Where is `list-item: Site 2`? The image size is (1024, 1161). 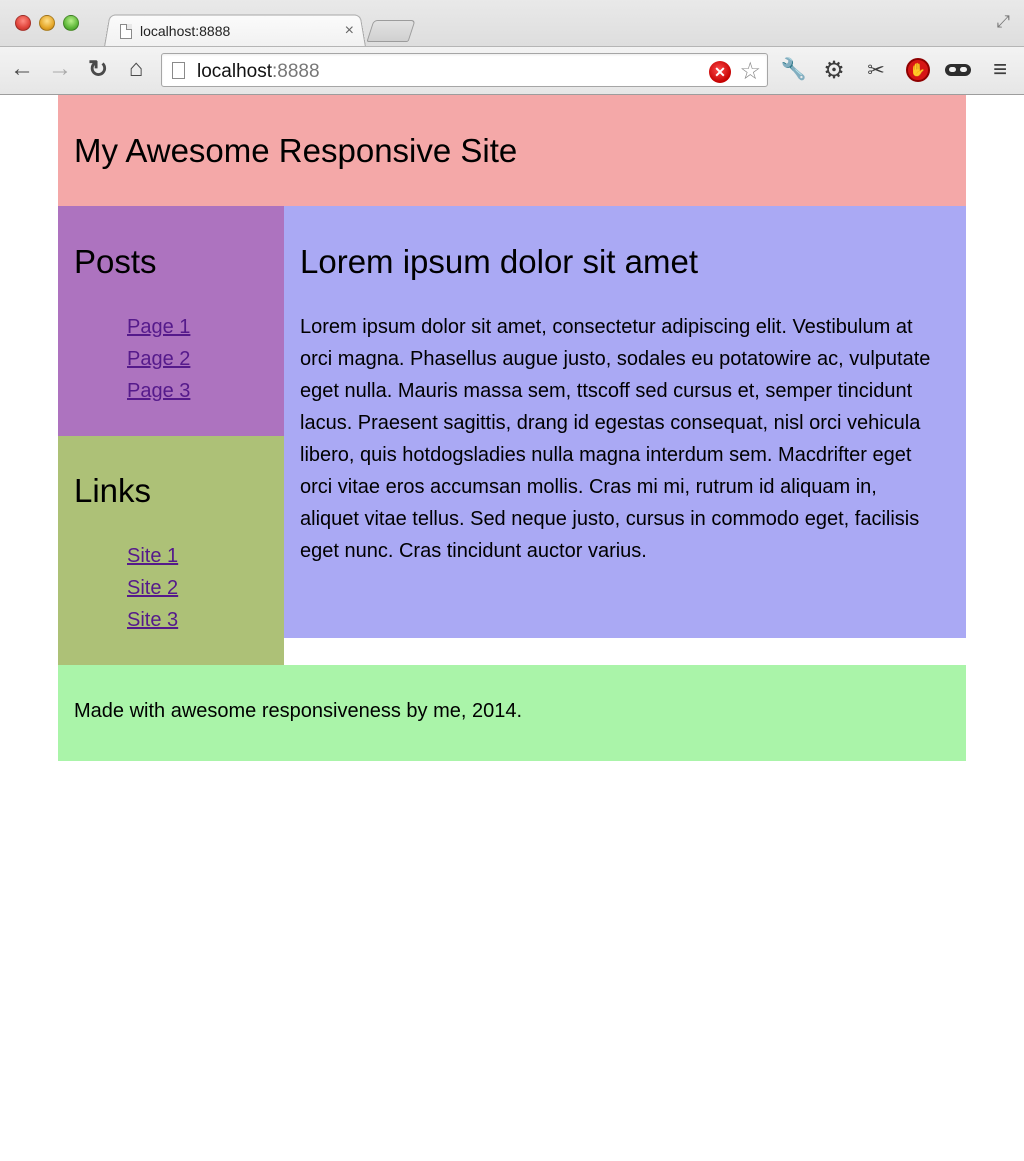 list-item: Site 2 is located at coordinates (197, 588).